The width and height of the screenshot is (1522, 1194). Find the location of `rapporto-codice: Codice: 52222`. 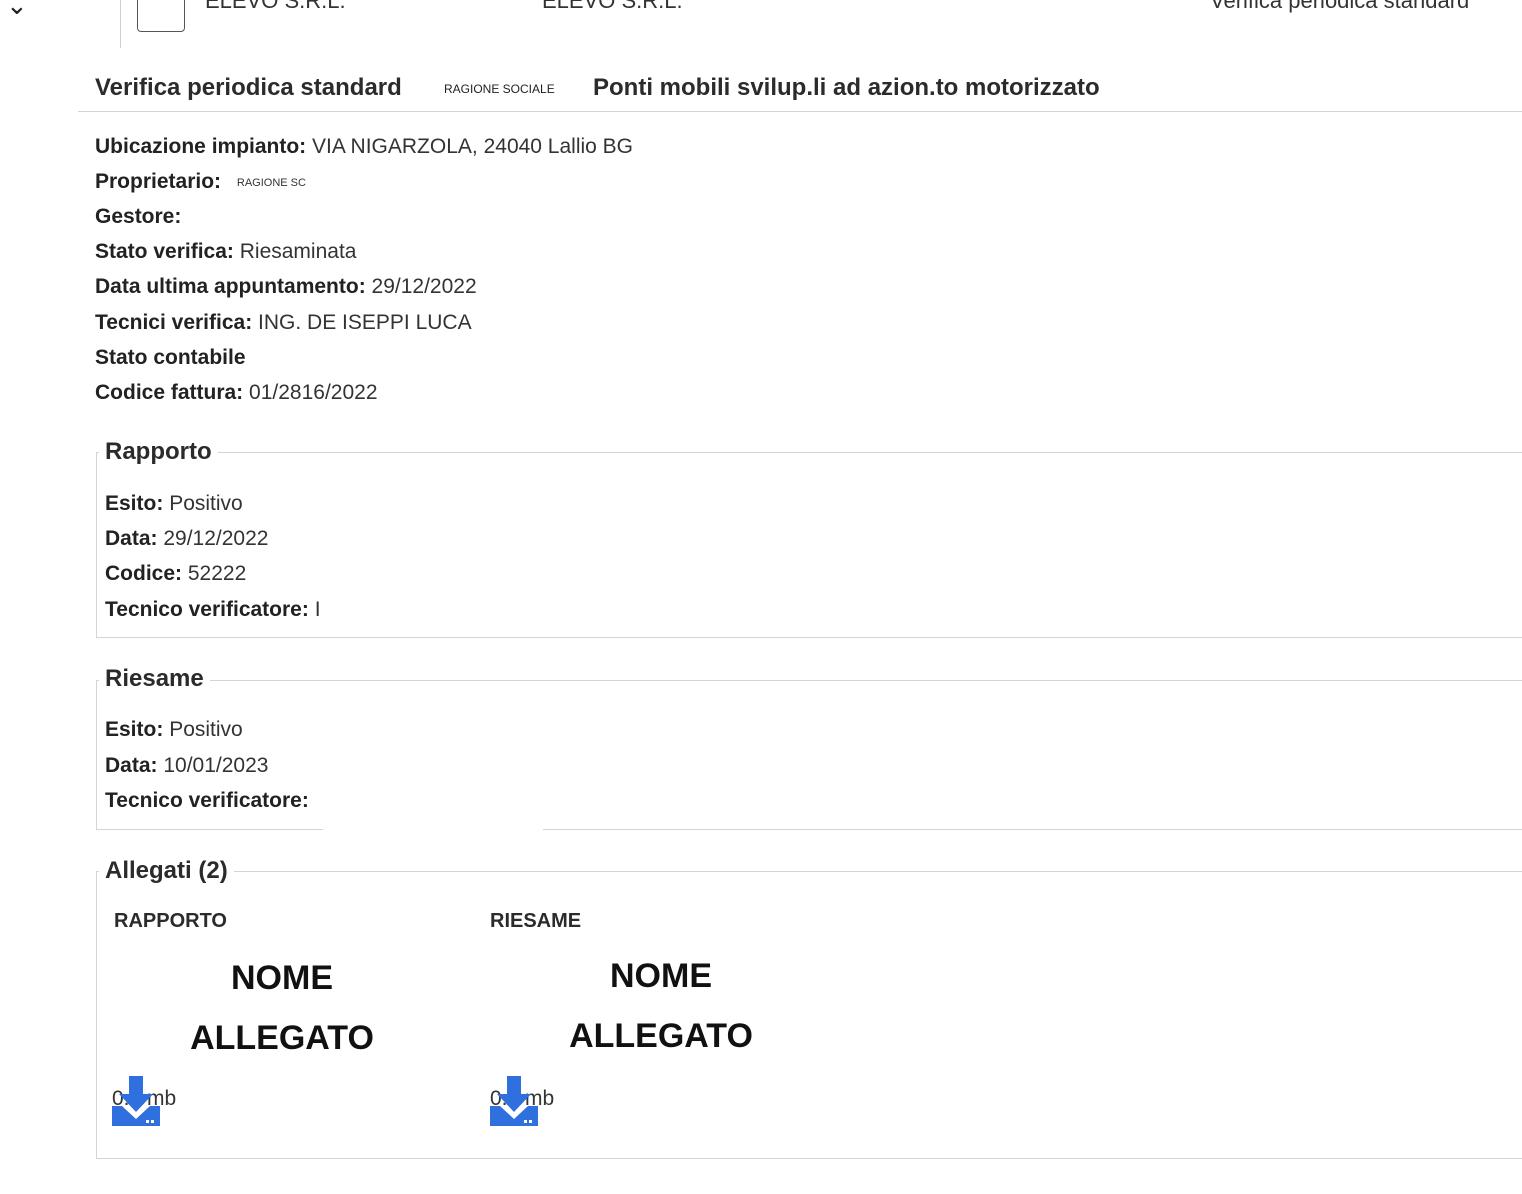

rapporto-codice: Codice: 52222 is located at coordinates (175, 574).